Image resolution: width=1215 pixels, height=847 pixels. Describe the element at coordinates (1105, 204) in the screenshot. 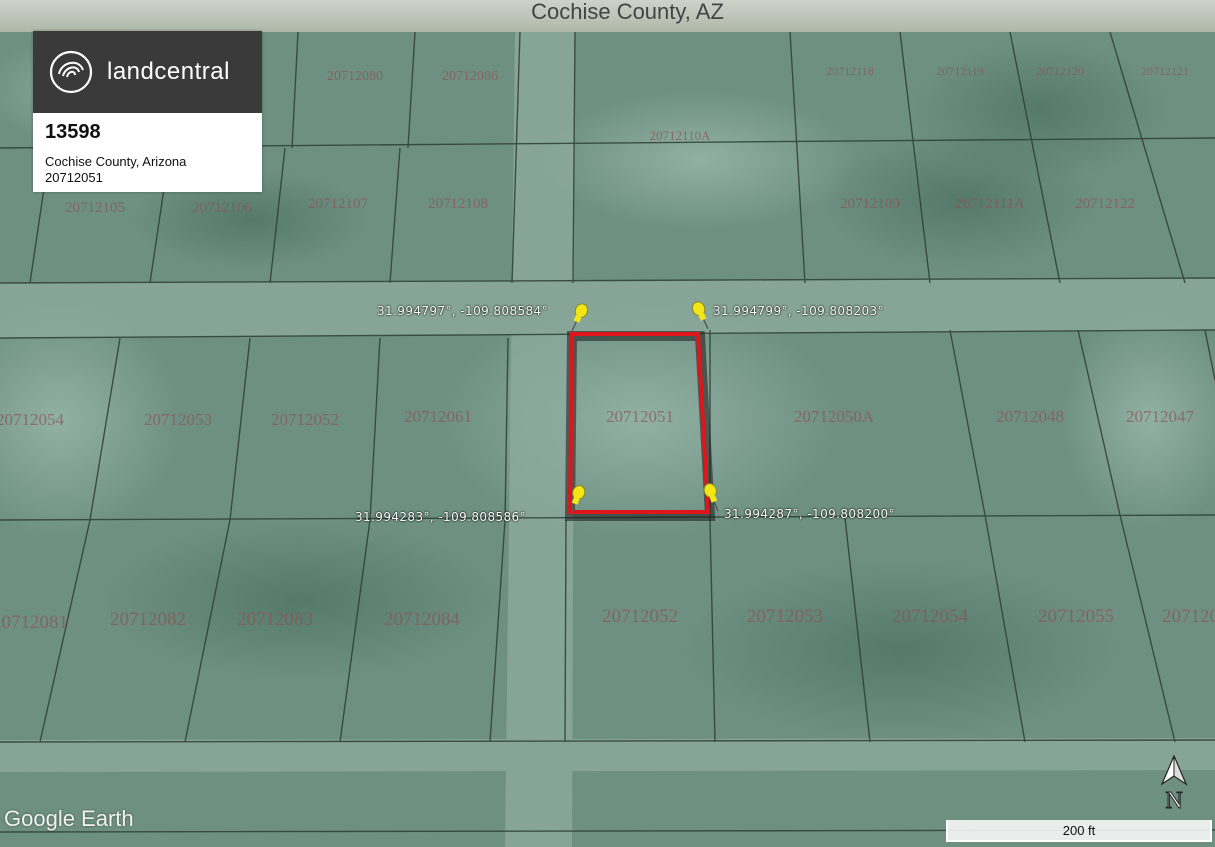

I see `parcel-number-label: 20712122` at that location.